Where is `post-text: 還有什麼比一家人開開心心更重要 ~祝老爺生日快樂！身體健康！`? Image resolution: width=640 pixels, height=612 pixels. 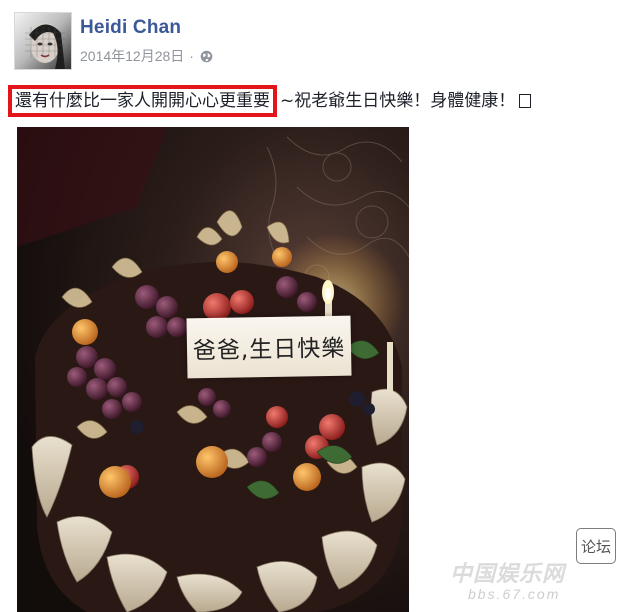
post-text: 還有什麼比一家人開開心心更重要 ~祝老爺生日快樂！身體健康！ is located at coordinates (270, 101).